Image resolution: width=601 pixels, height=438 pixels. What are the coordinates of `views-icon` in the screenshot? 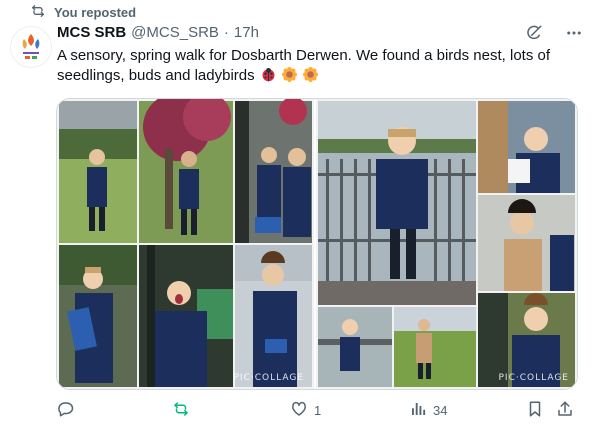 It's located at (418, 410).